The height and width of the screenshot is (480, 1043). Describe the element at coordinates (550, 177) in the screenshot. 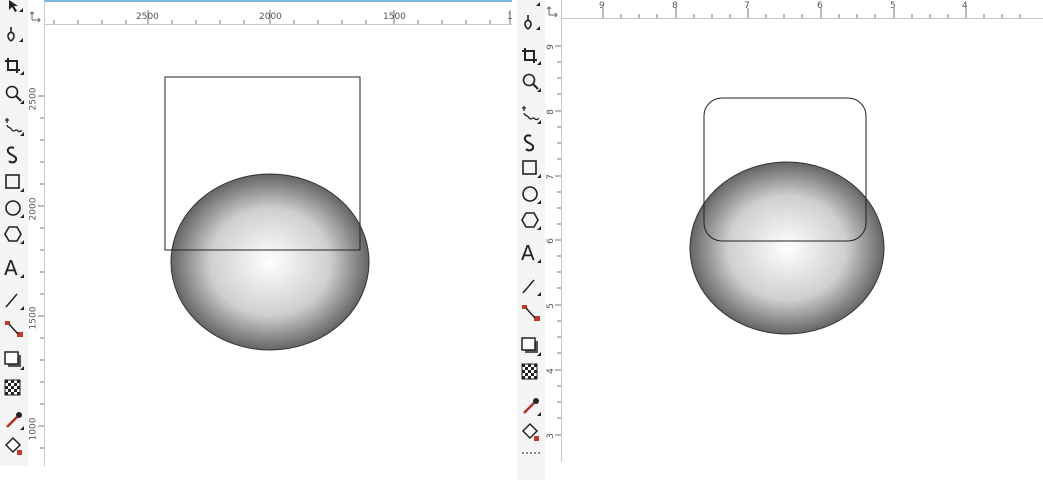

I see `vruler-label: 7` at that location.